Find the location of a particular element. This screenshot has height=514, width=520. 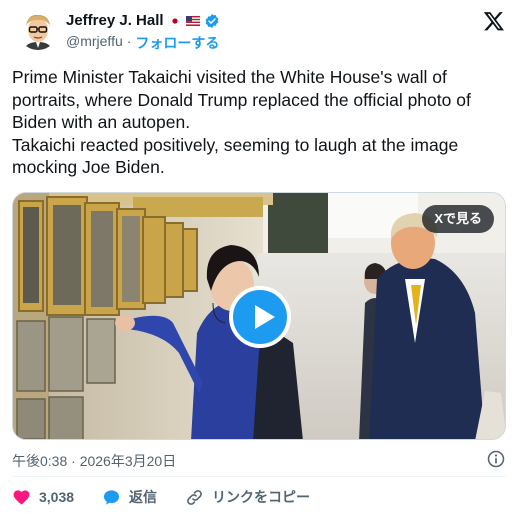

heart-icon is located at coordinates (21, 497).